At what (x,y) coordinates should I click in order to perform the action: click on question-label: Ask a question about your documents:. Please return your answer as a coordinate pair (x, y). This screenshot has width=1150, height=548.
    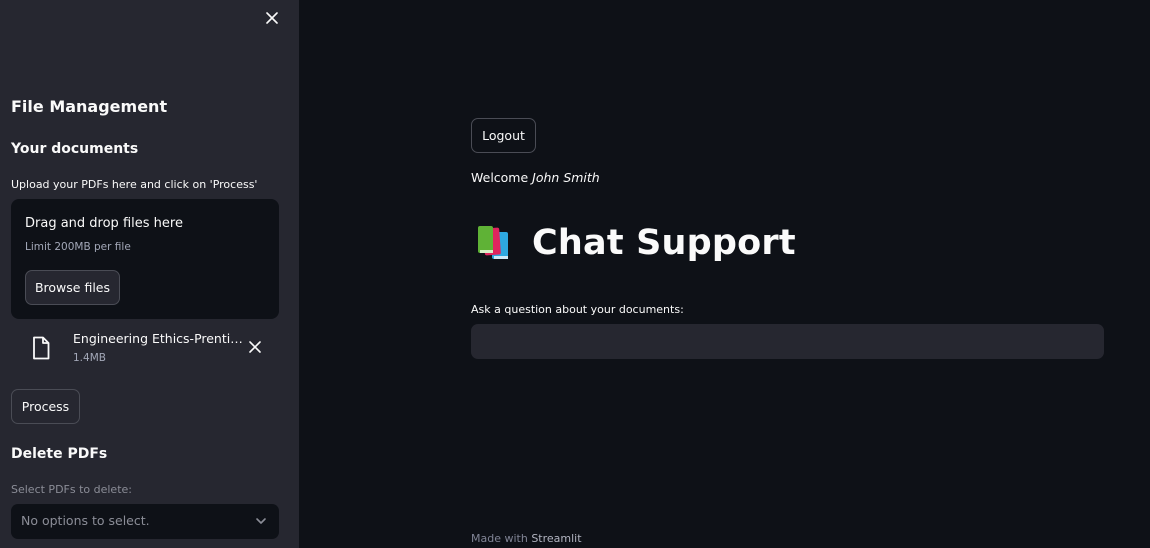
    Looking at the image, I should click on (577, 309).